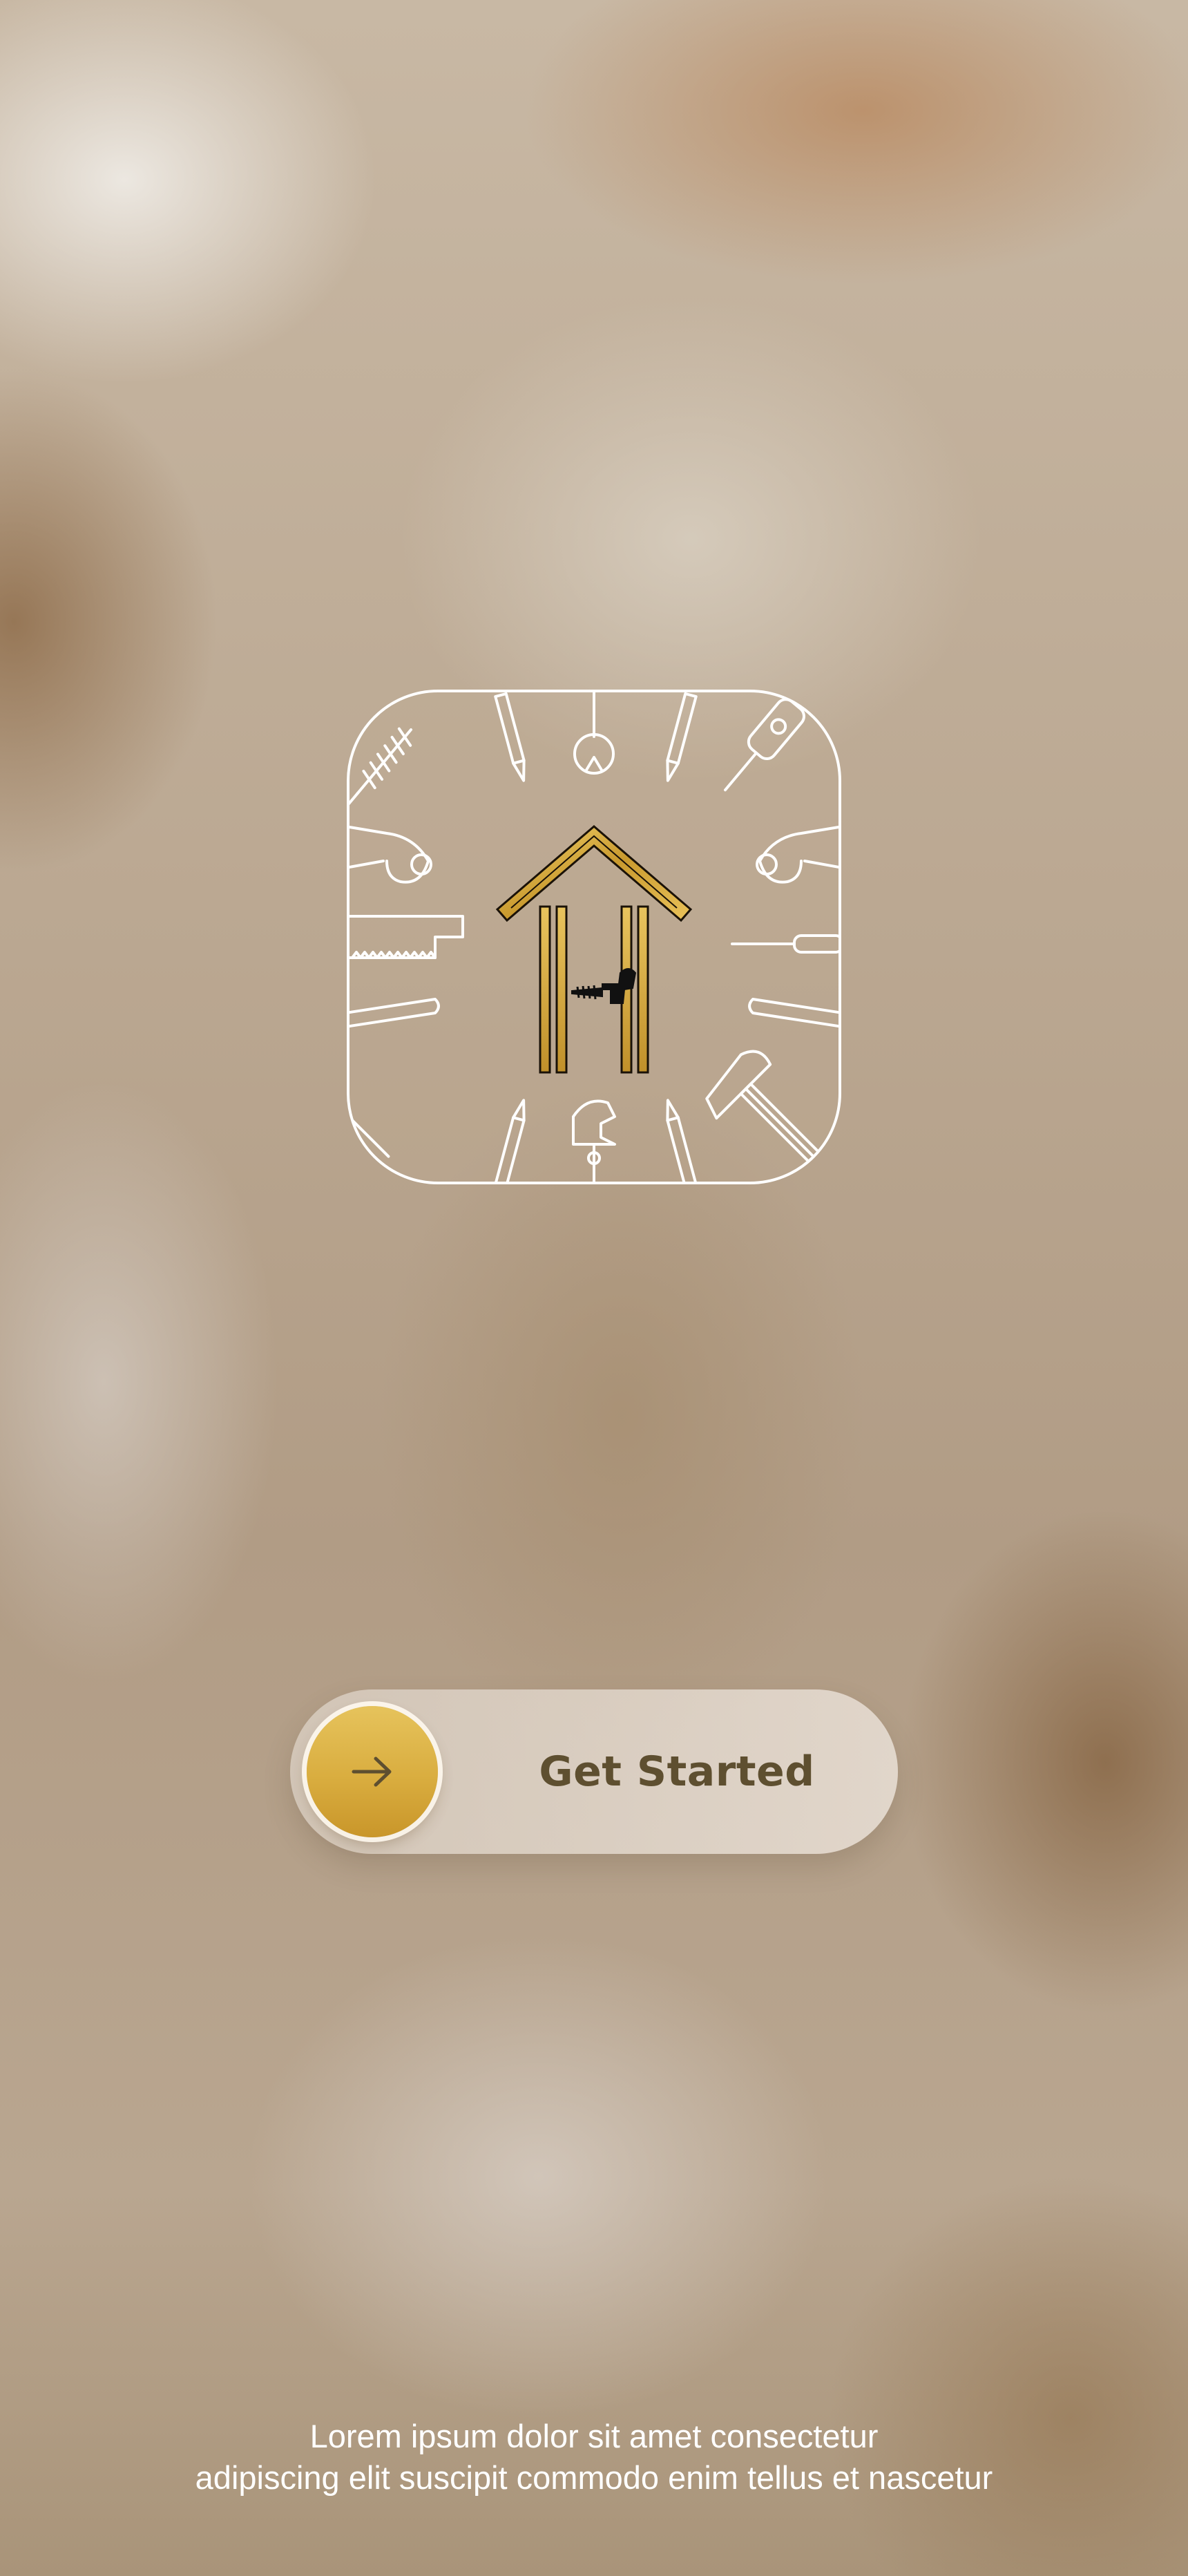 This screenshot has height=2576, width=1188. I want to click on get-started-slider: Get Started, so click(594, 1771).